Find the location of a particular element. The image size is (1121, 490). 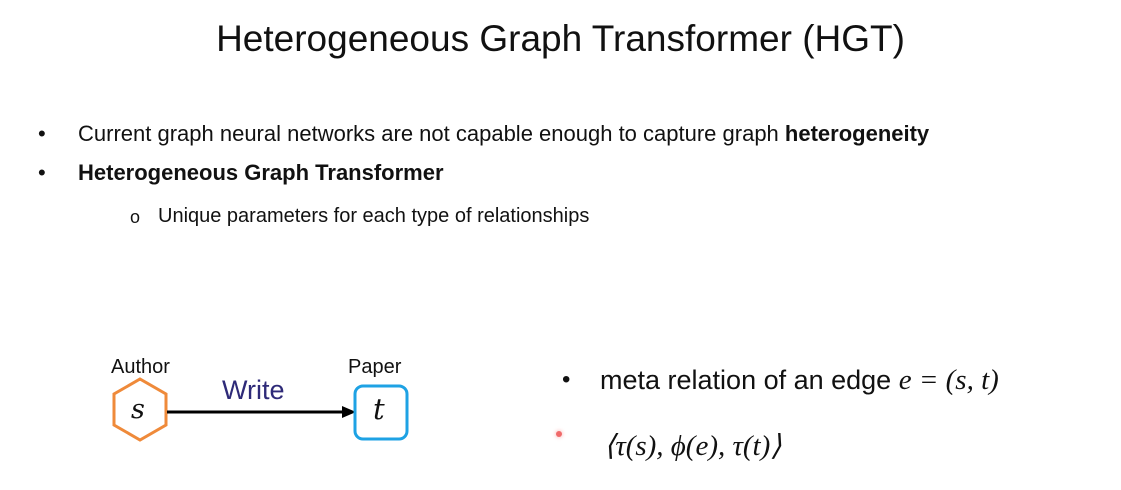

target-symbol: t is located at coordinates (379, 409).